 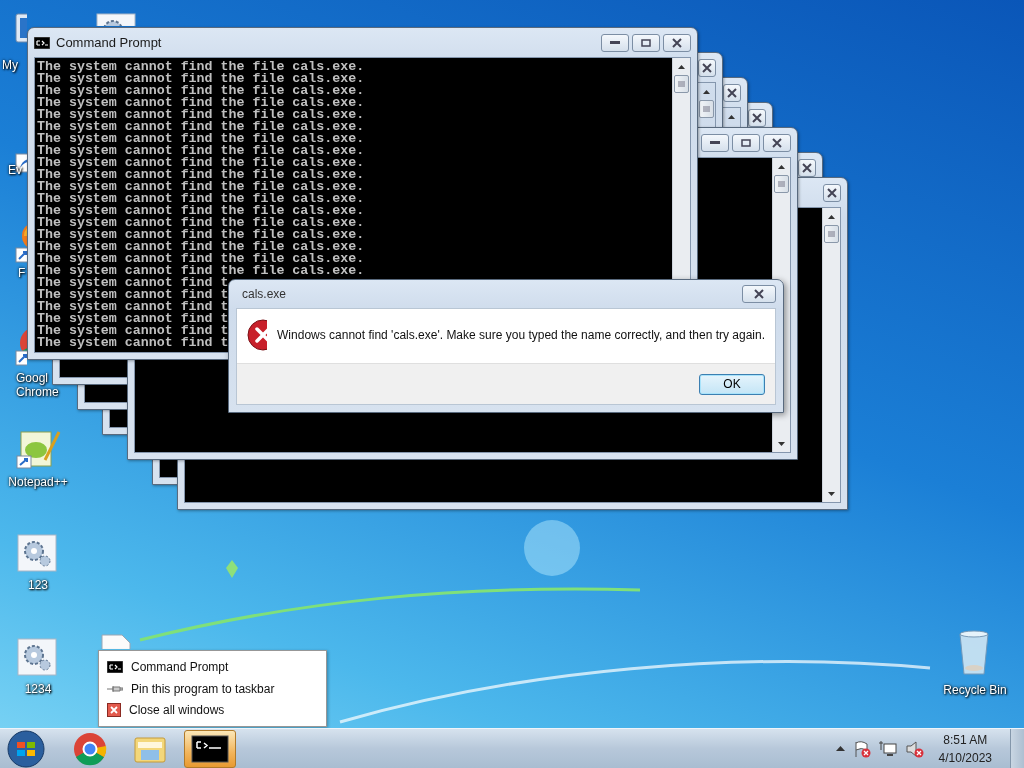 I want to click on scrollbar, so click(x=831, y=355).